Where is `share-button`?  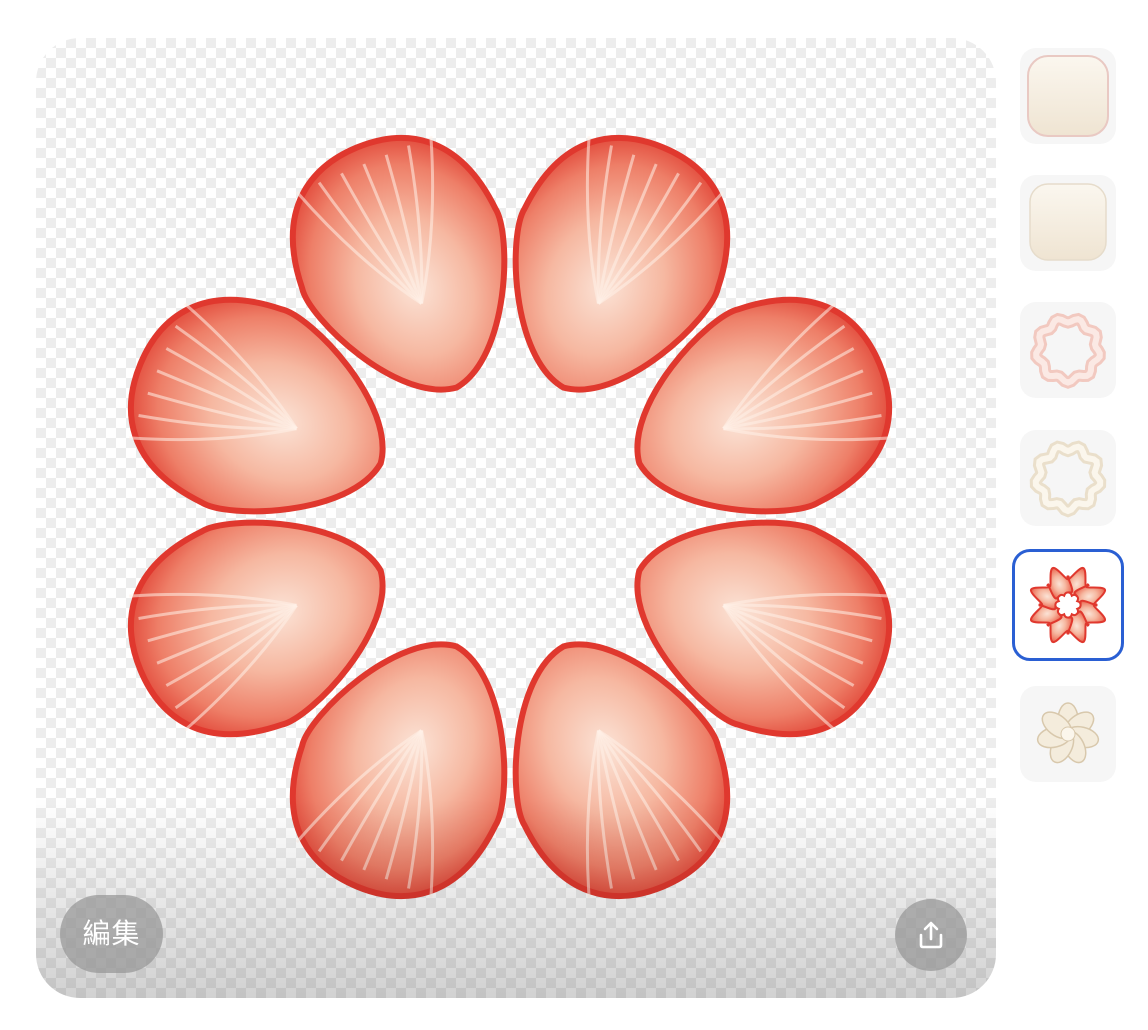
share-button is located at coordinates (931, 935).